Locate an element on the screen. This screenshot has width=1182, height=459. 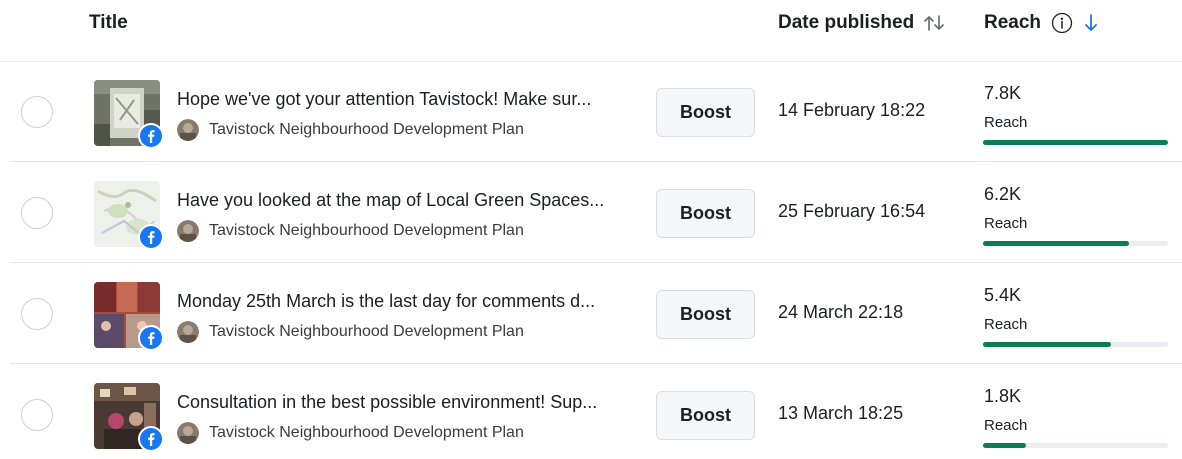
reach-value: 1.8K is located at coordinates (1003, 396).